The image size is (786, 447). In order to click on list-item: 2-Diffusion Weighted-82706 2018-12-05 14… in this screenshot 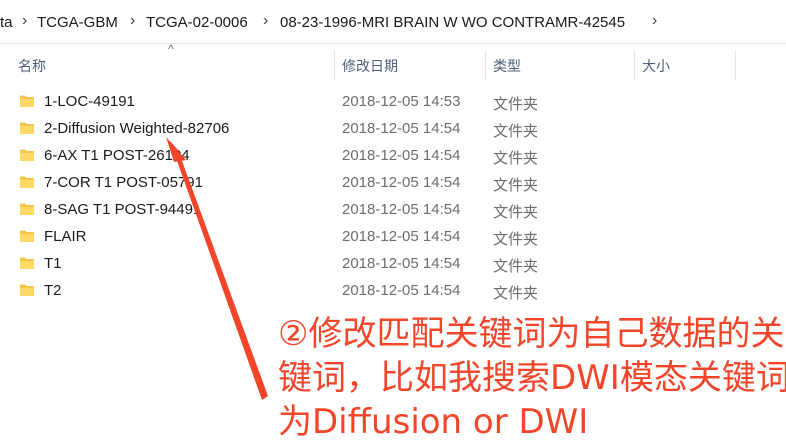, I will do `click(393, 129)`.